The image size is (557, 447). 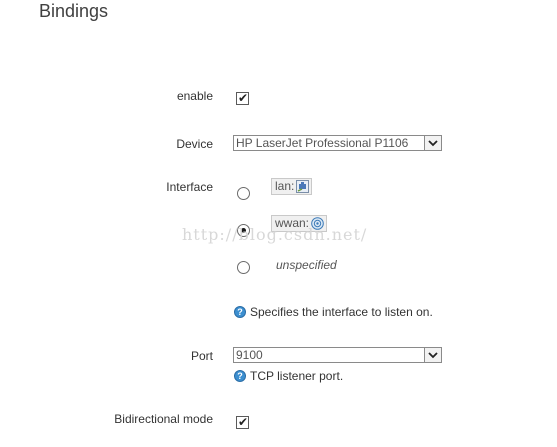 What do you see at coordinates (306, 265) in the screenshot?
I see `interface-option-unspecified: unspecified` at bounding box center [306, 265].